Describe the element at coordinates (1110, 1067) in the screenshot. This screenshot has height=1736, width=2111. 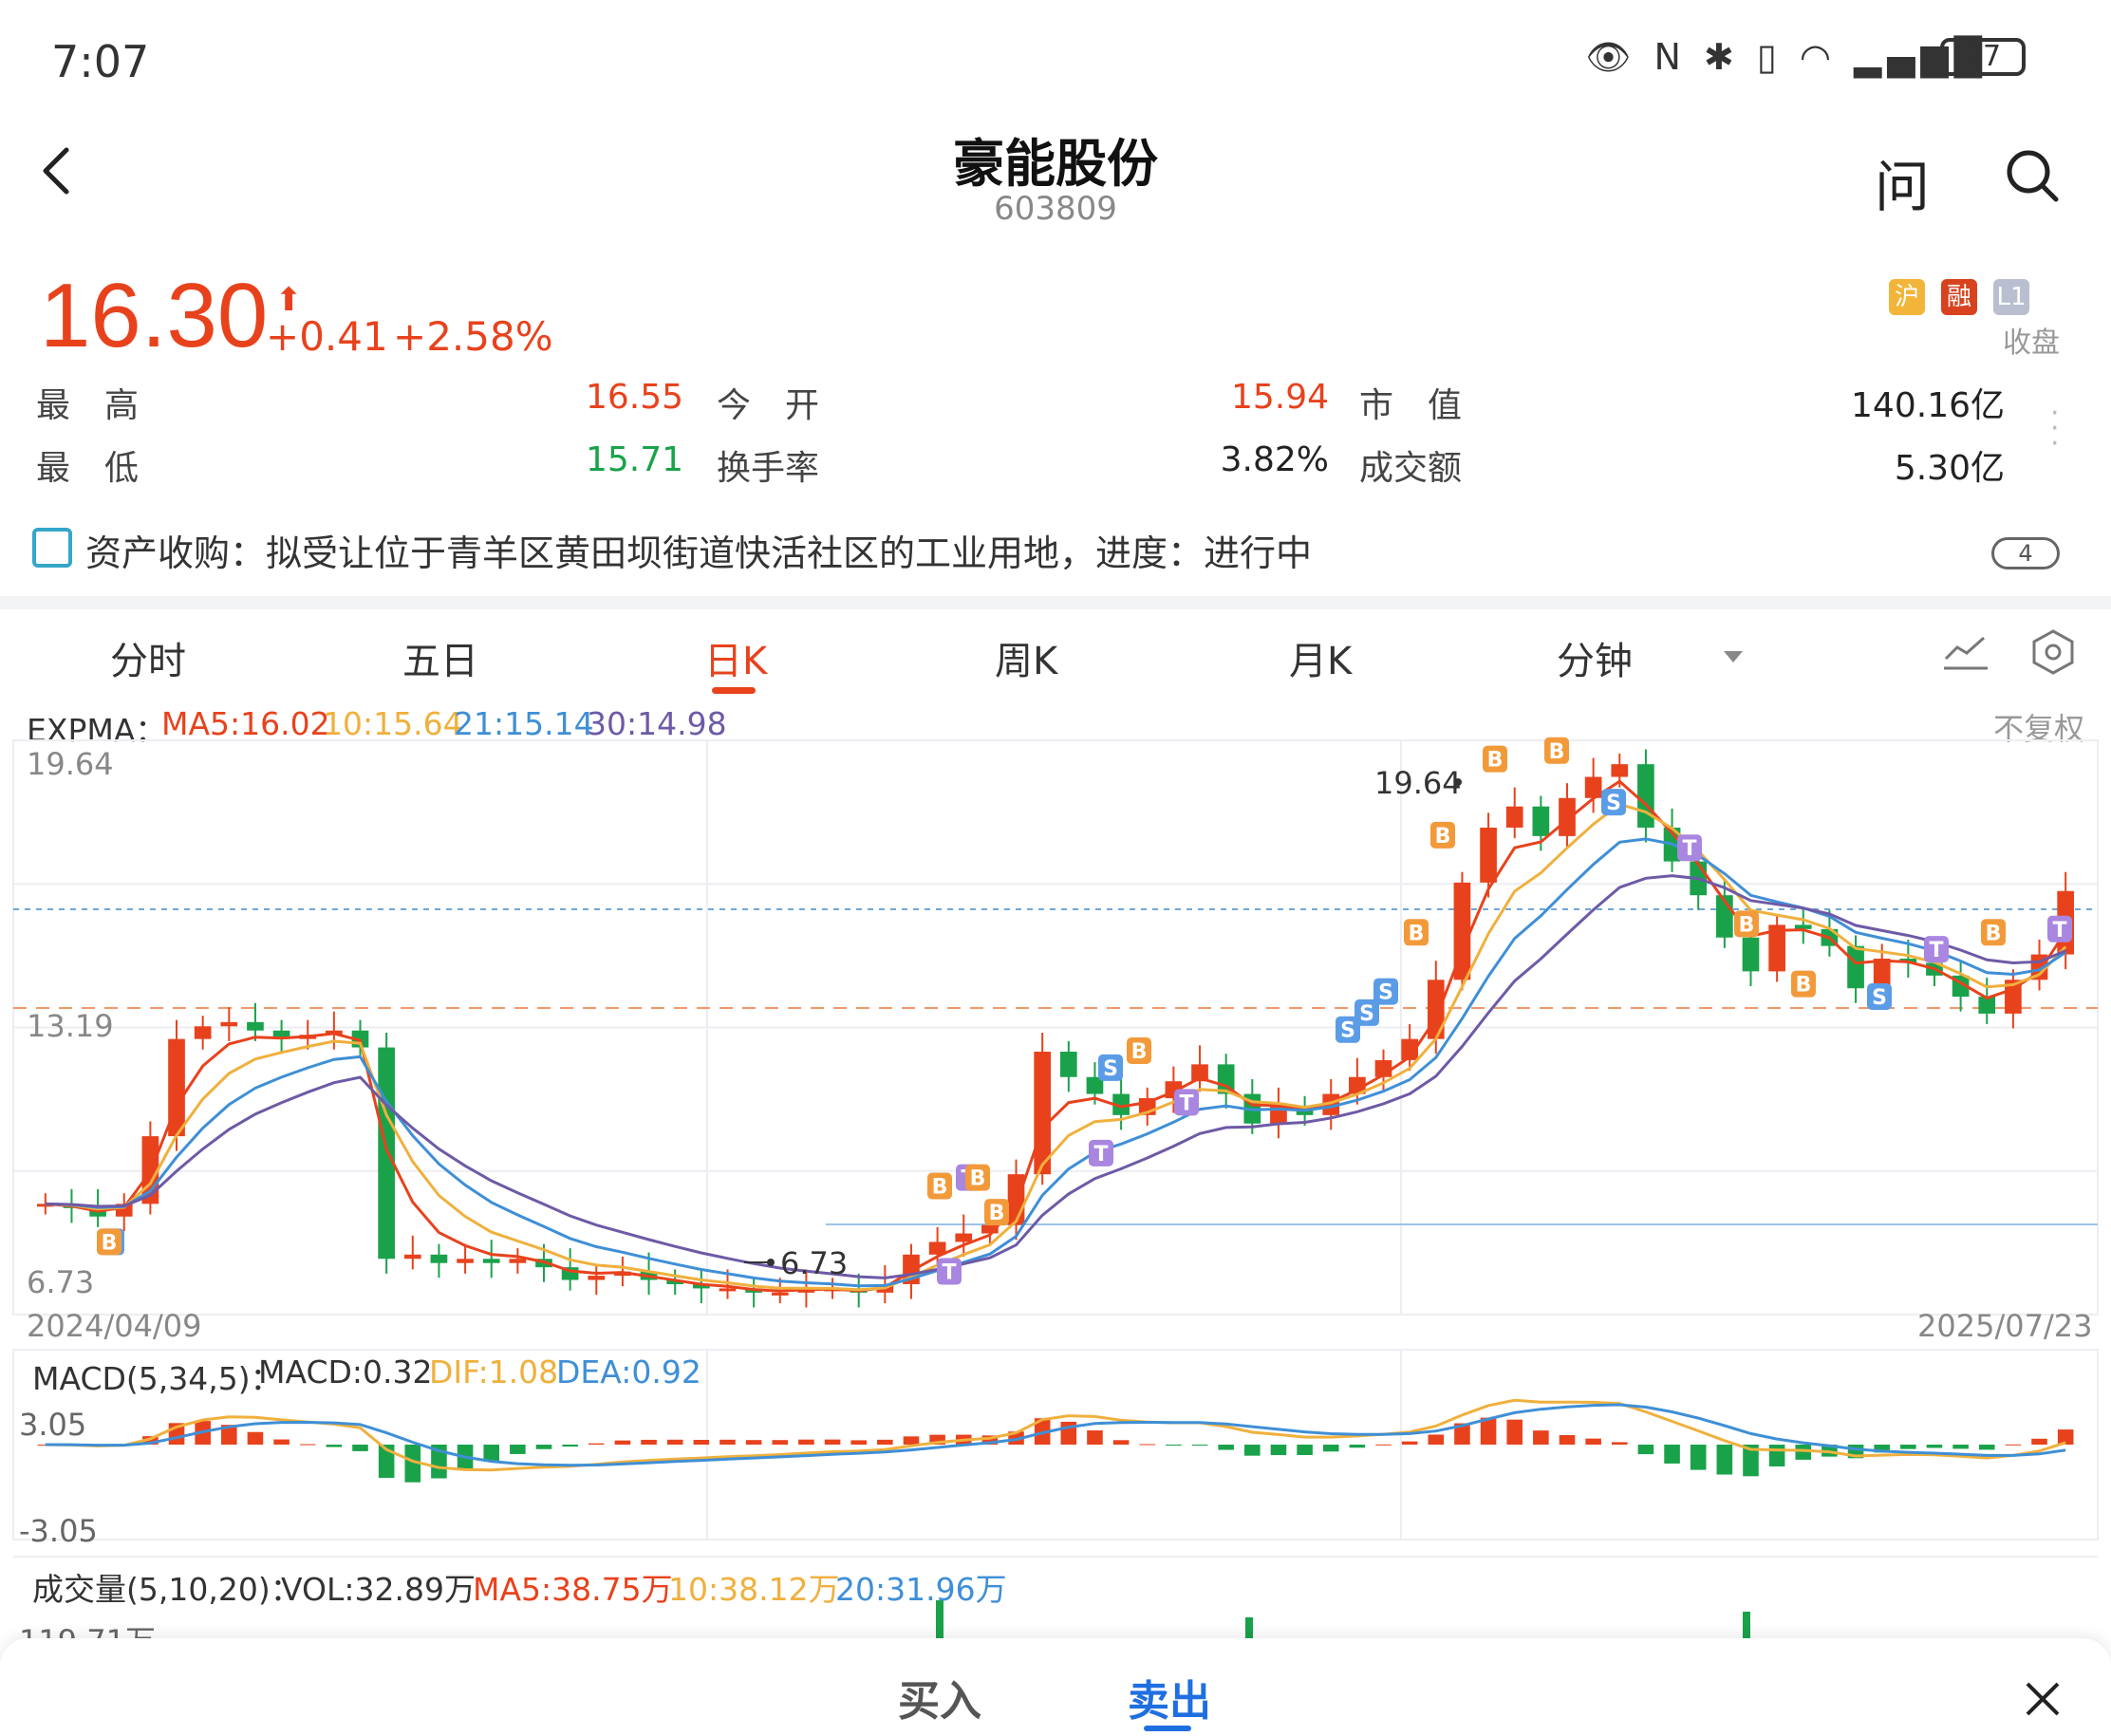
I see `sell-marker: S` at that location.